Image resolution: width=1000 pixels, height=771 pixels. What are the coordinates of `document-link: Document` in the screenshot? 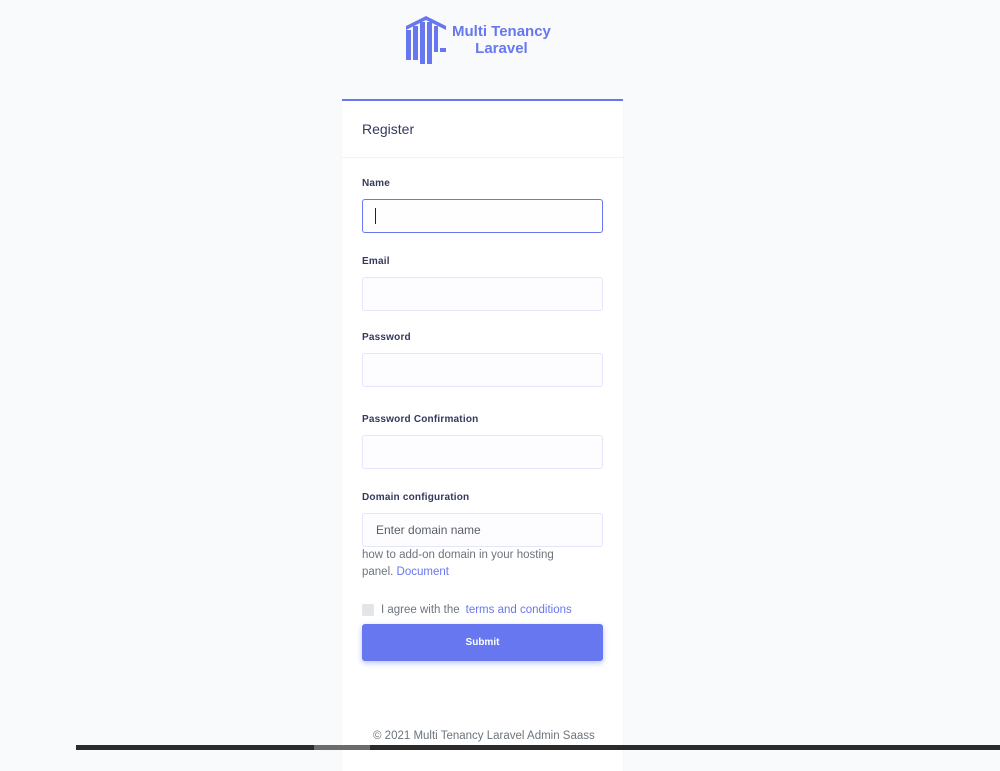 It's located at (423, 572).